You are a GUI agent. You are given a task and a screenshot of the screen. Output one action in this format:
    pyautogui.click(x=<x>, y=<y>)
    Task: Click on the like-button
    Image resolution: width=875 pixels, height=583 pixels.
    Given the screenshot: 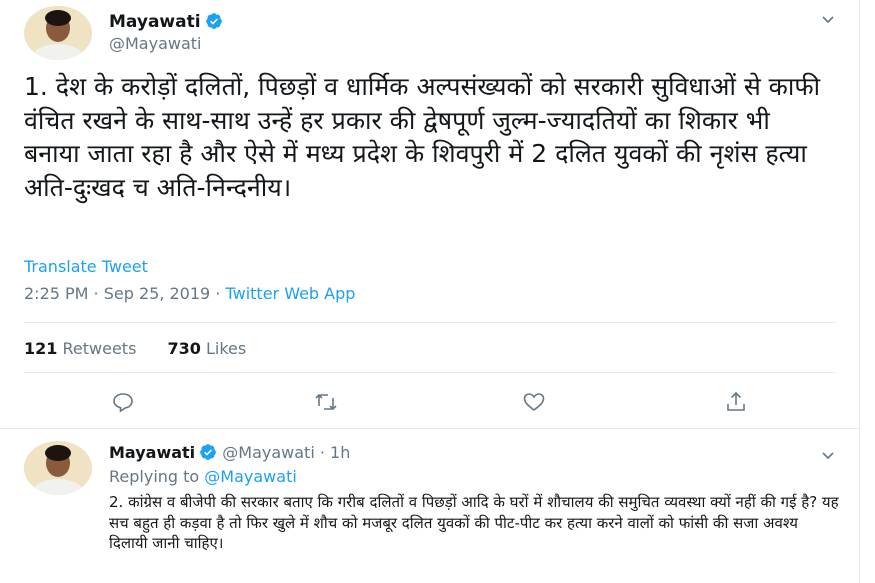 What is the action you would take?
    pyautogui.click(x=534, y=402)
    